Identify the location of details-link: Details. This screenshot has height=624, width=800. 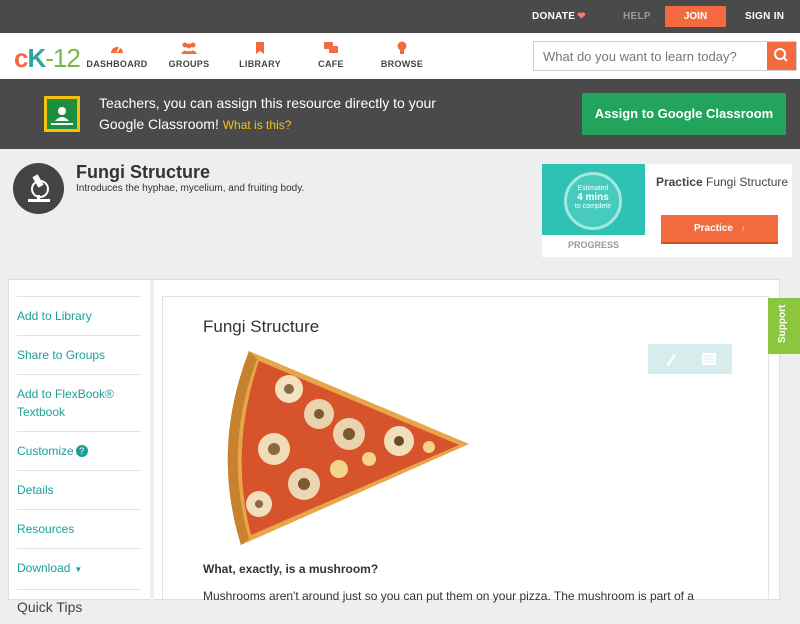
(79, 489).